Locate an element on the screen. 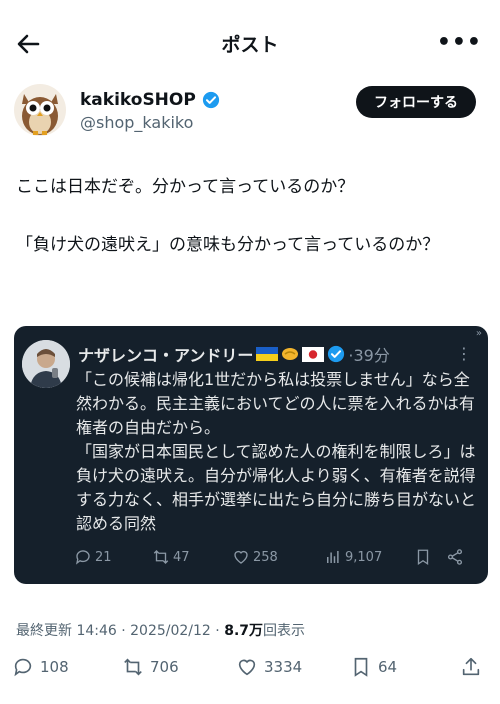 Image resolution: width=500 pixels, height=704 pixels. quoted-views: 9,107 is located at coordinates (369, 557).